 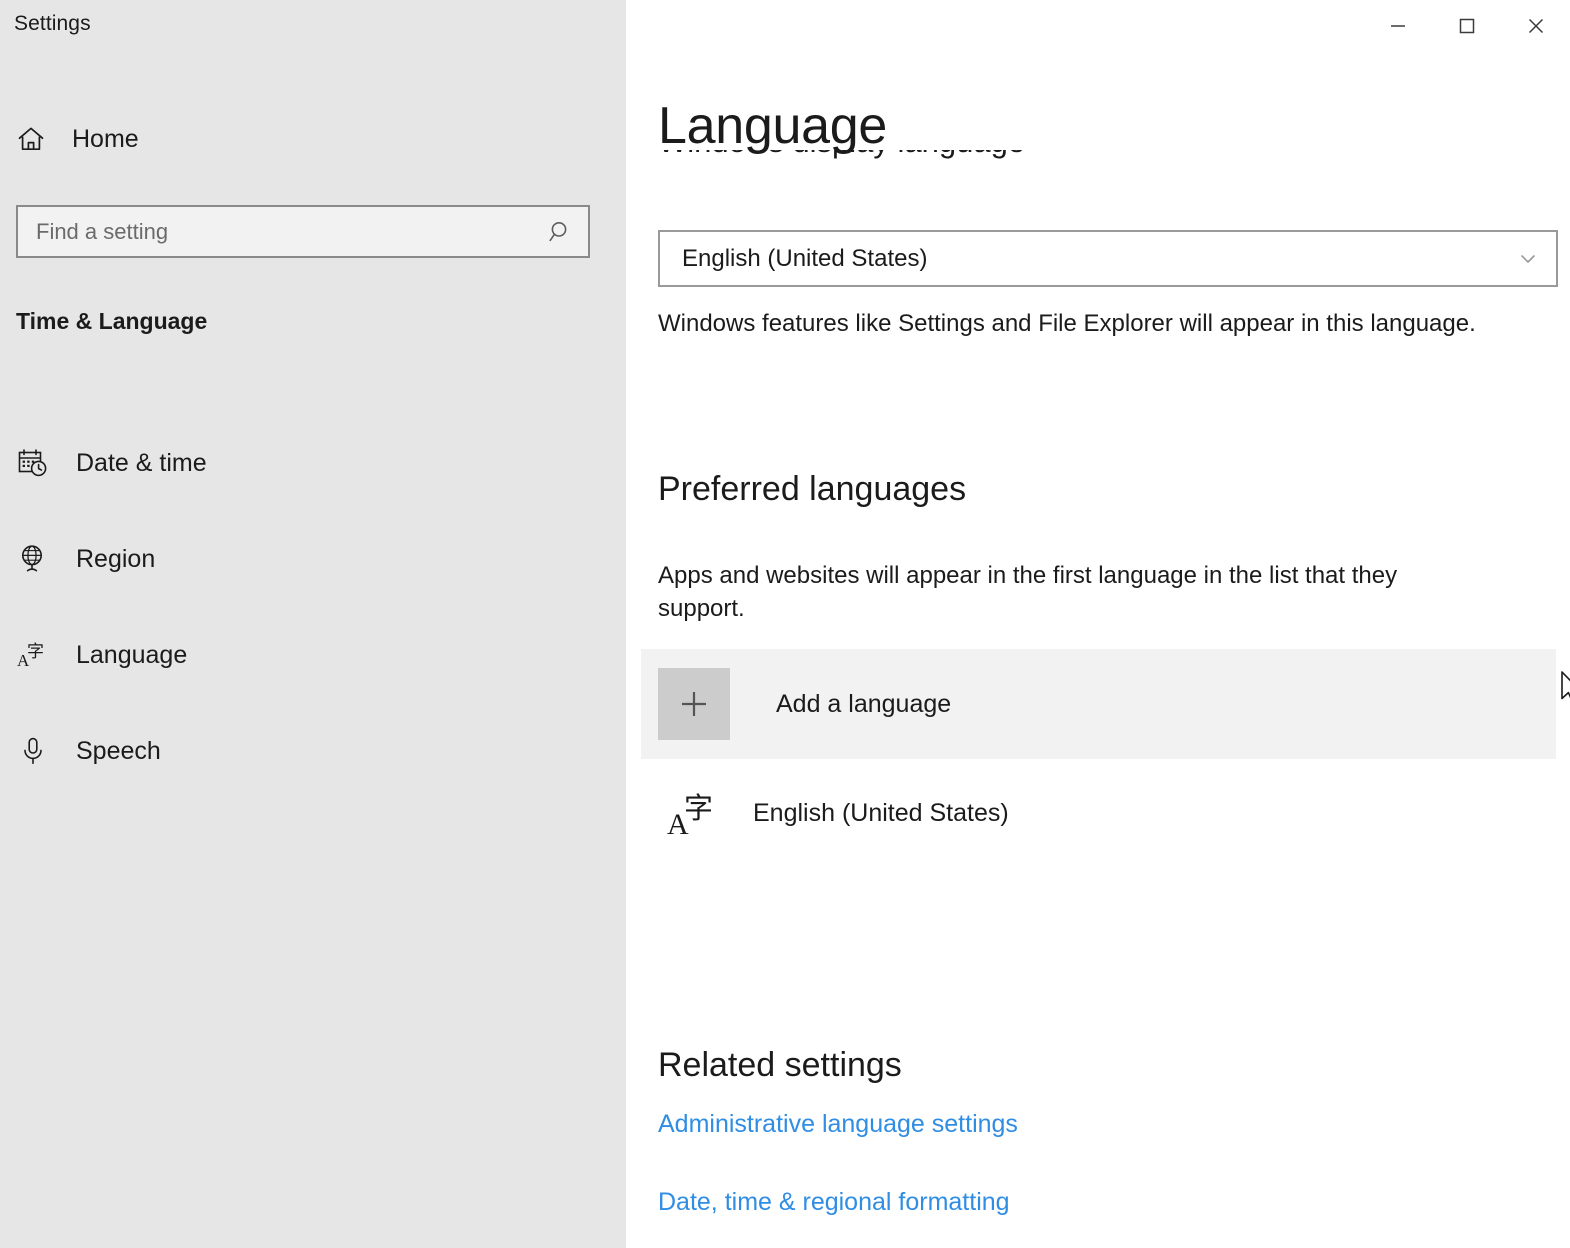 I want to click on sidebar-item-home: Home, so click(x=84, y=139).